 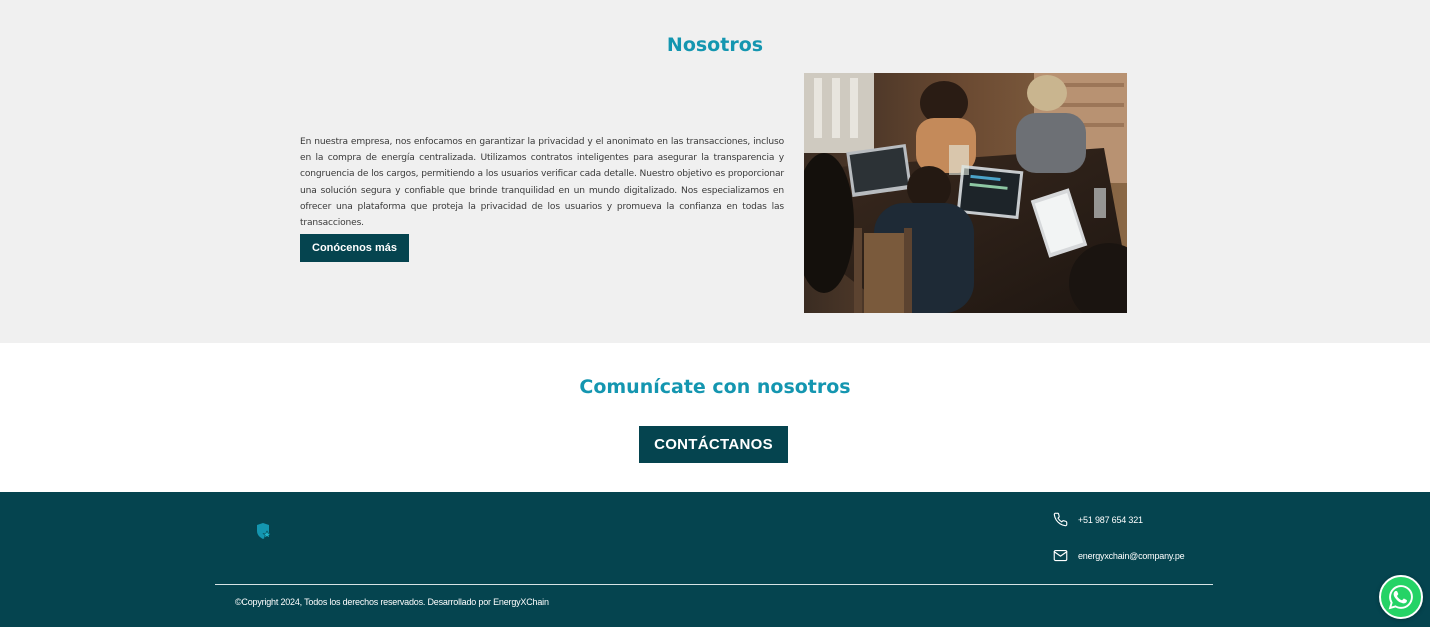 I want to click on team-photo-illustration, so click(x=965, y=193).